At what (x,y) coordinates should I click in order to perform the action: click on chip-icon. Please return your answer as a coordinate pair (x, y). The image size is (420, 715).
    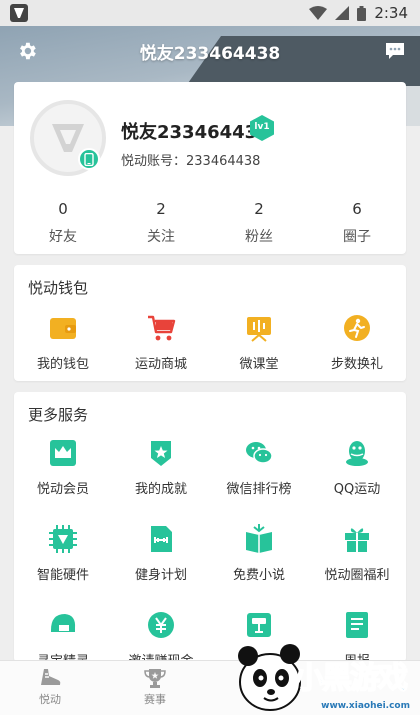
    Looking at the image, I should click on (63, 539).